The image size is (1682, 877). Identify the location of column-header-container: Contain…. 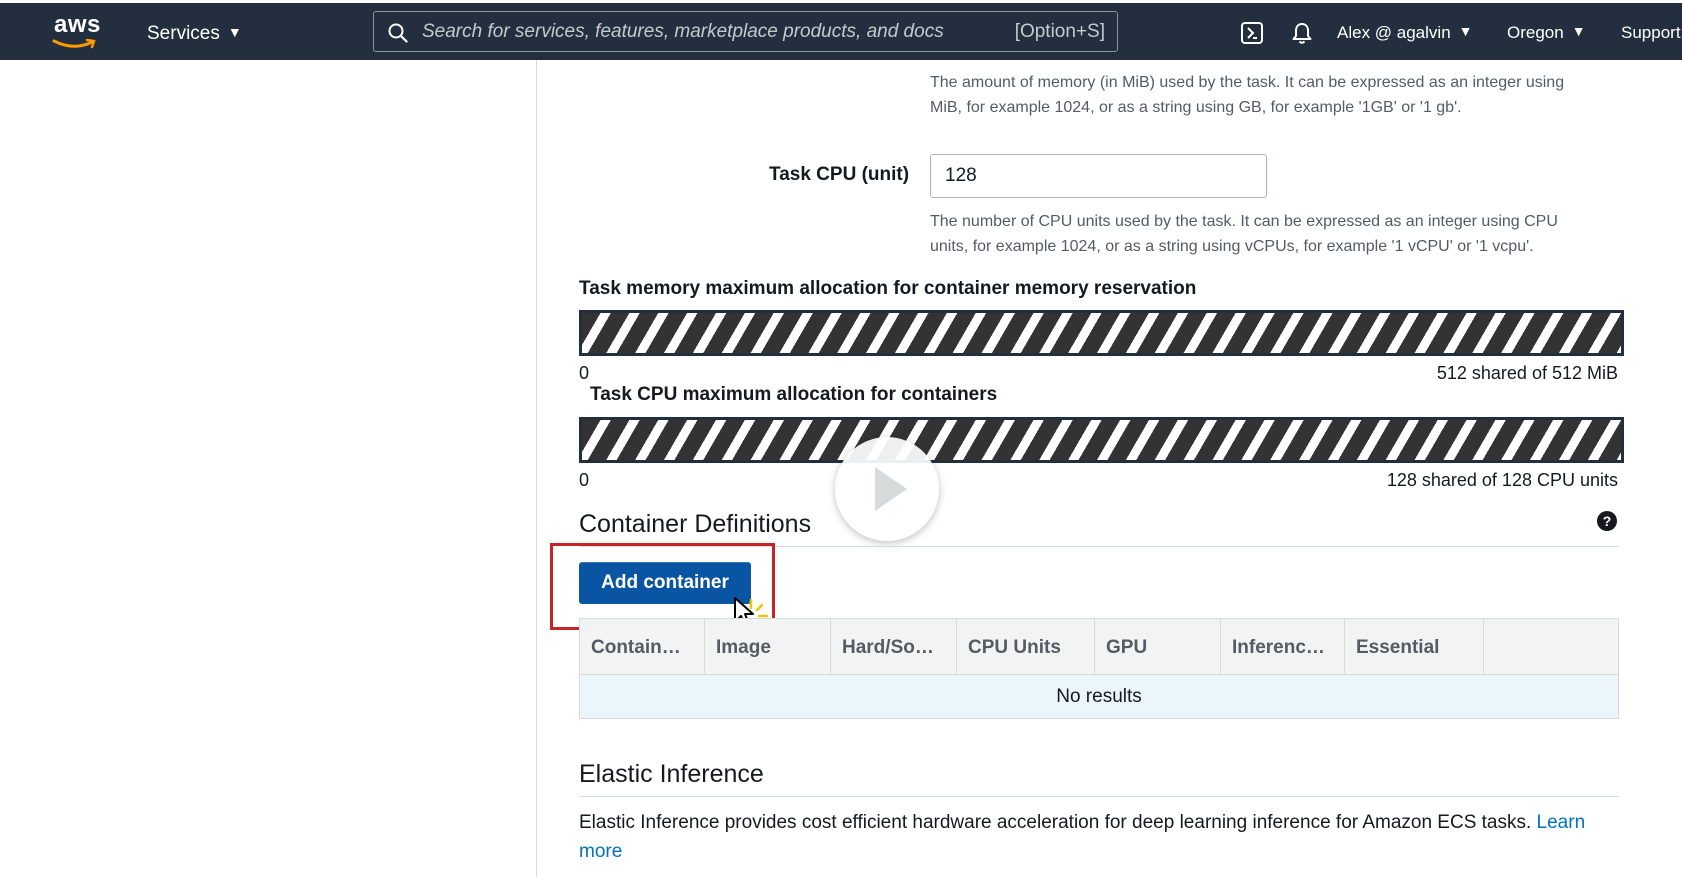
(642, 646).